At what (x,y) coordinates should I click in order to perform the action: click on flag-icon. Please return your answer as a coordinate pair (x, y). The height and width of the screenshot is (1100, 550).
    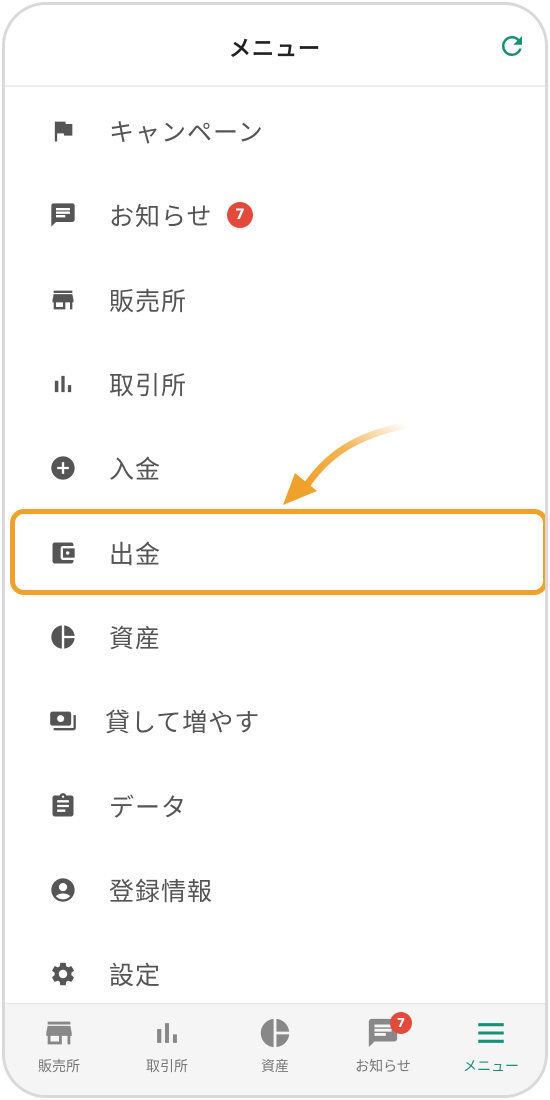
    Looking at the image, I should click on (63, 131).